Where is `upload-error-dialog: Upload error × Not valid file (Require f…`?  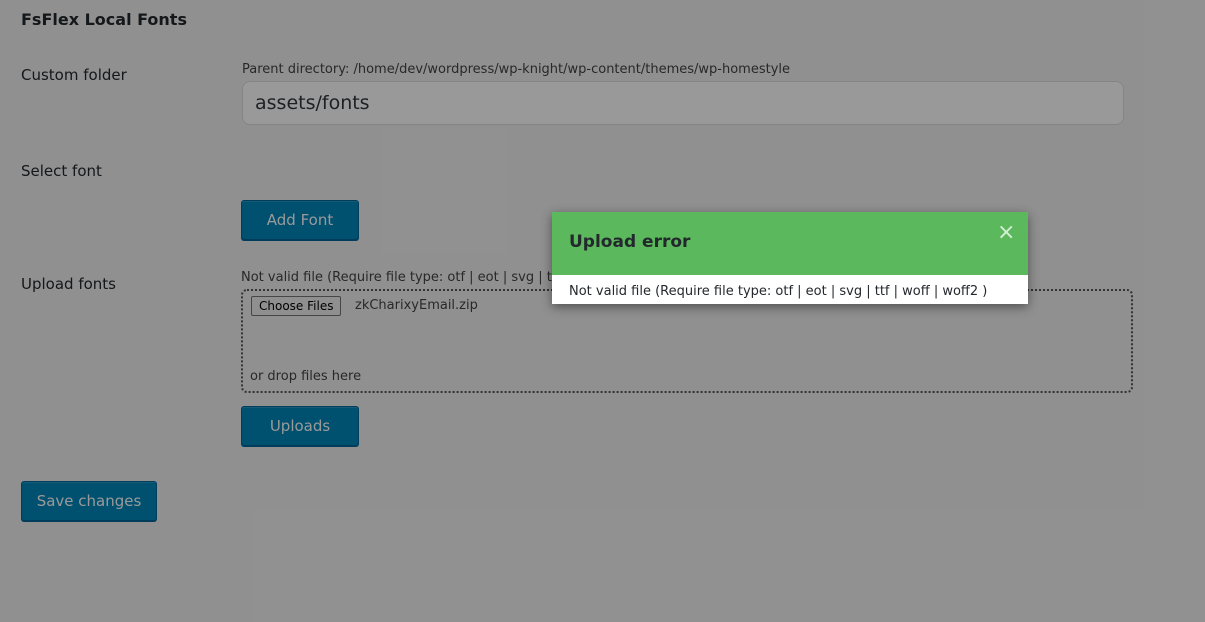
upload-error-dialog: Upload error × Not valid file (Require f… is located at coordinates (790, 258).